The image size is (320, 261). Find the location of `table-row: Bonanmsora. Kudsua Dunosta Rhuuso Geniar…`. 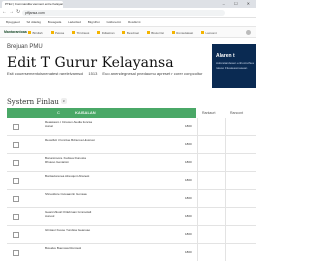

table-row: Bonanmsora. Kudsua Dunosta Rhuuso Geniar… is located at coordinates (131, 163).